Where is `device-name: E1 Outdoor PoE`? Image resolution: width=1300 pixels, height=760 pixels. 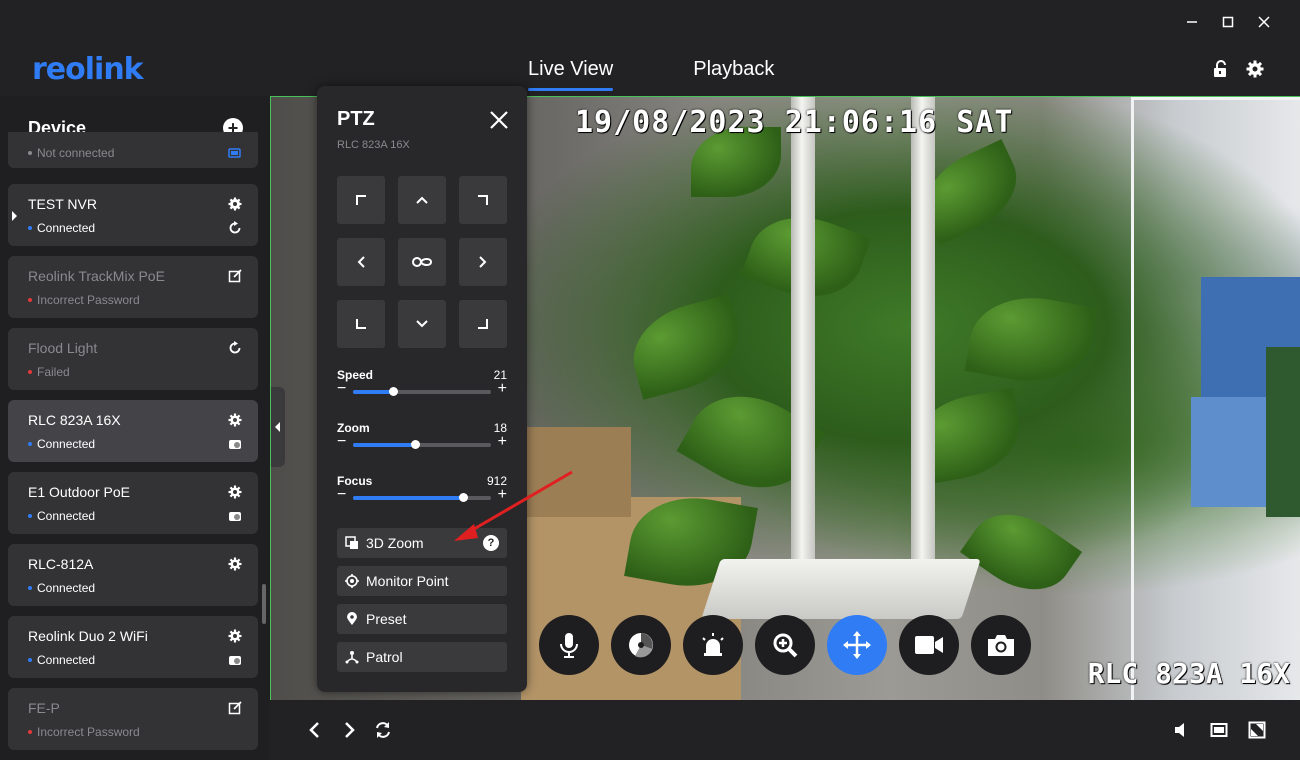 device-name: E1 Outdoor PoE is located at coordinates (79, 492).